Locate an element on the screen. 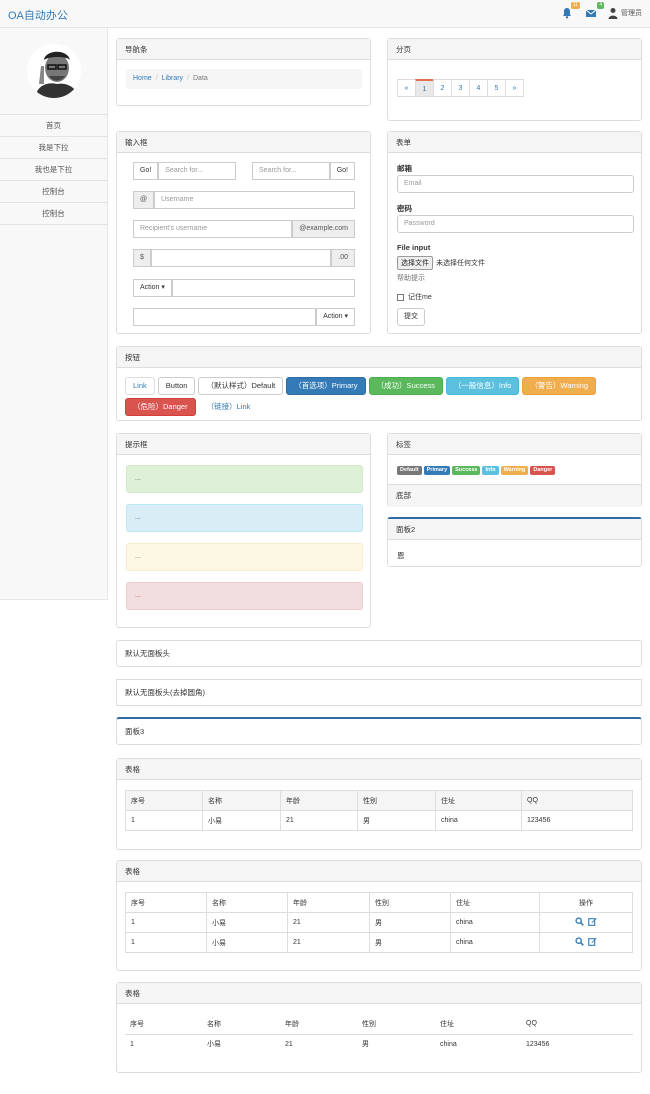 The width and height of the screenshot is (650, 1094). page-5: 5 is located at coordinates (496, 88).